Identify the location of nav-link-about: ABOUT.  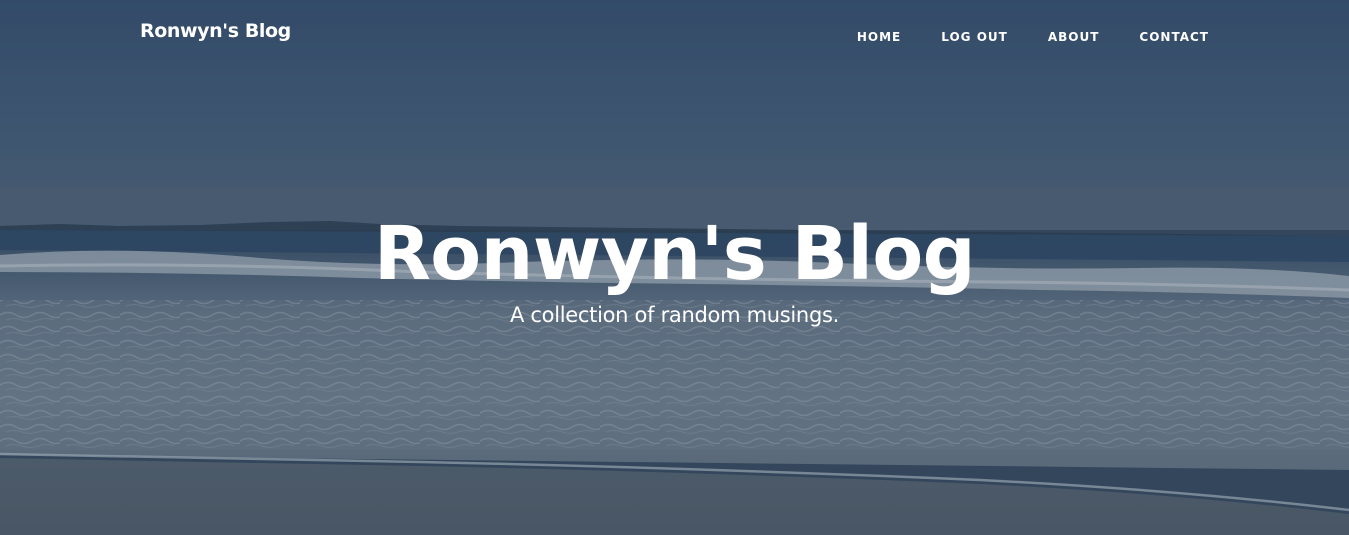
(1074, 37).